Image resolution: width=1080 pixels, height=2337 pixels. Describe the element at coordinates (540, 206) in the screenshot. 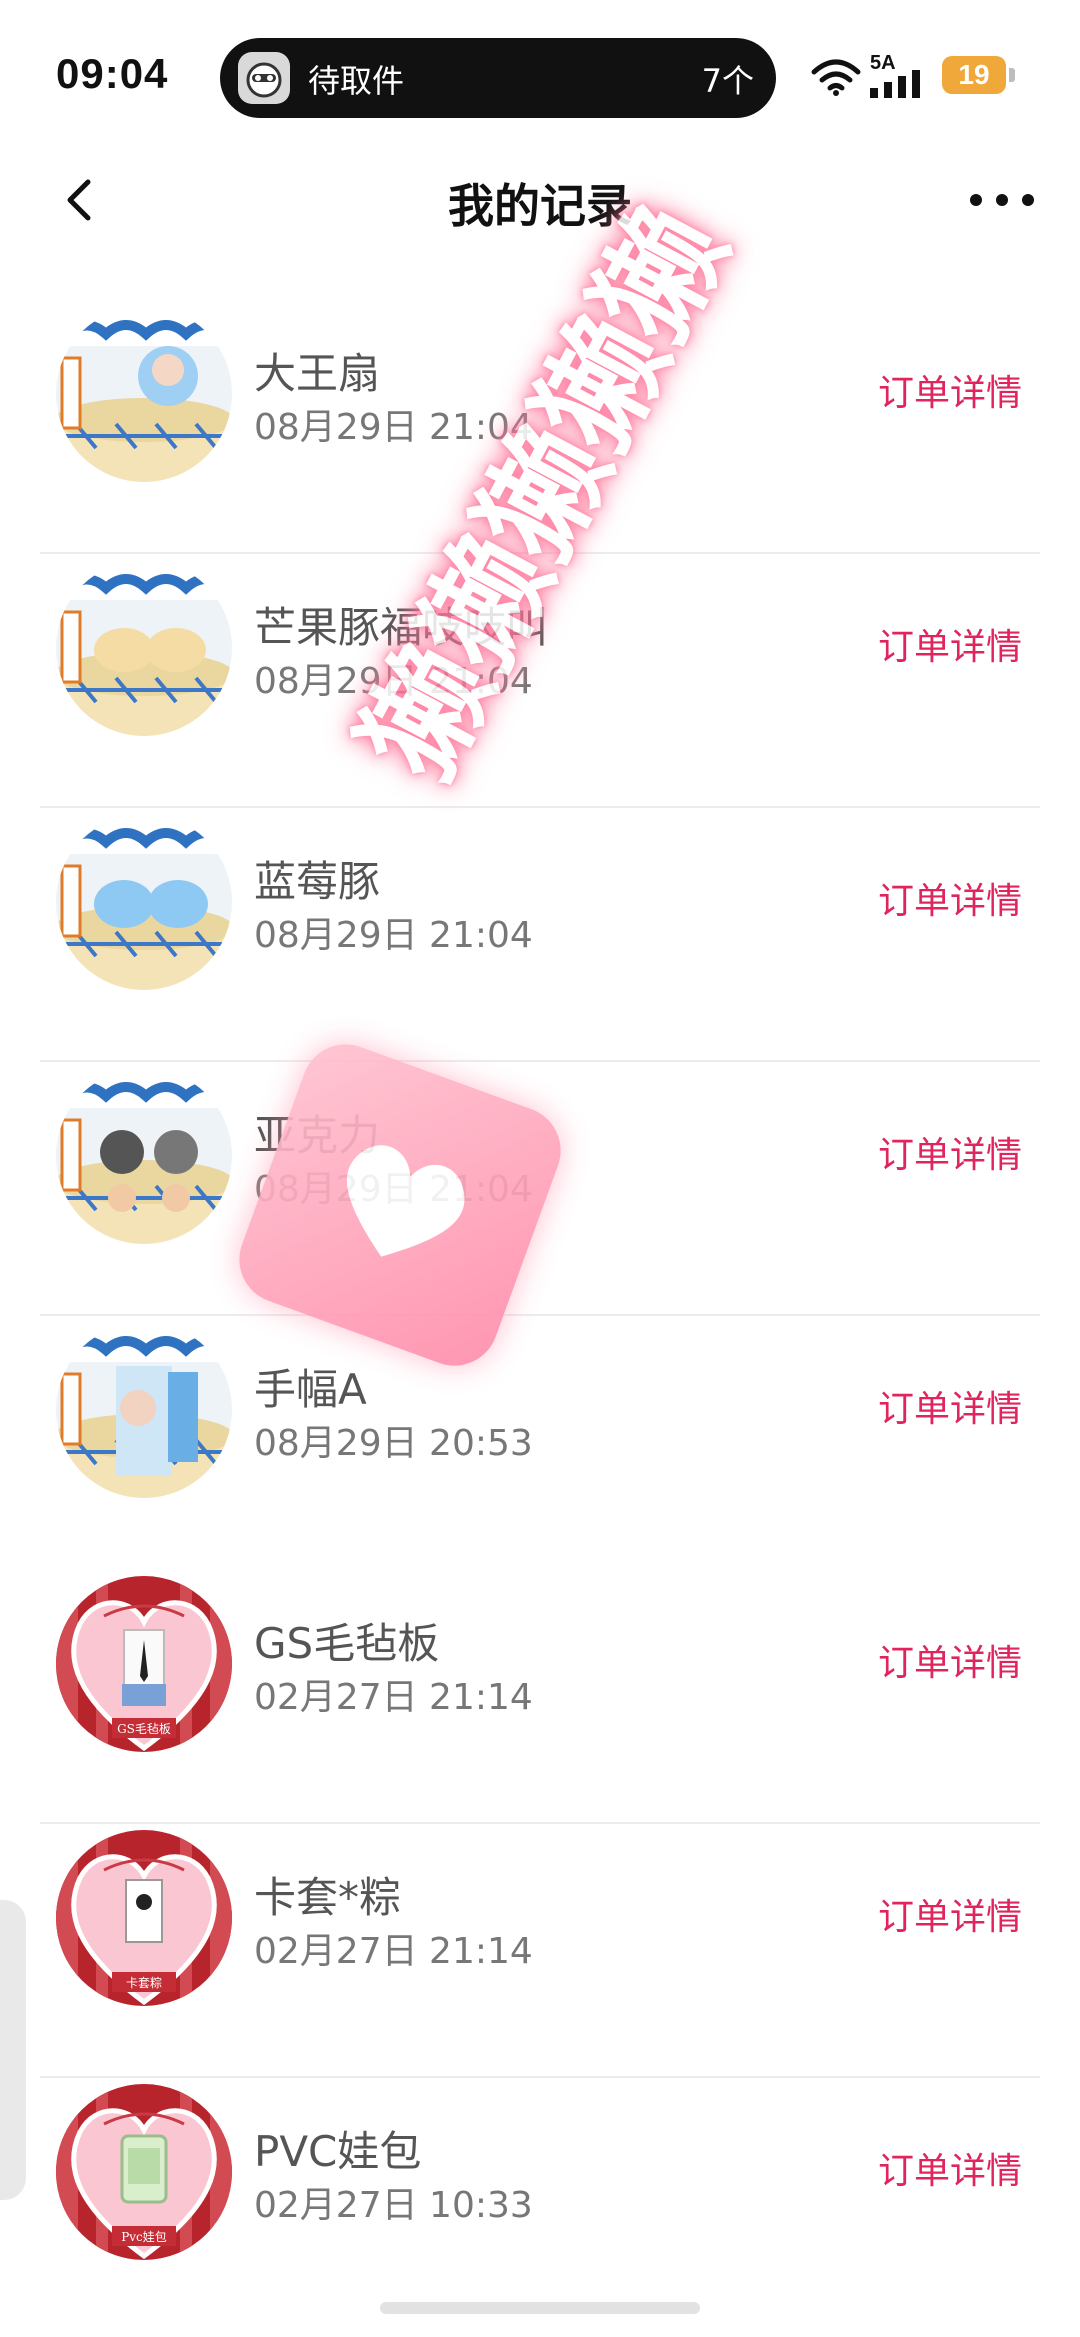

I see `page-title: 我的记录` at that location.